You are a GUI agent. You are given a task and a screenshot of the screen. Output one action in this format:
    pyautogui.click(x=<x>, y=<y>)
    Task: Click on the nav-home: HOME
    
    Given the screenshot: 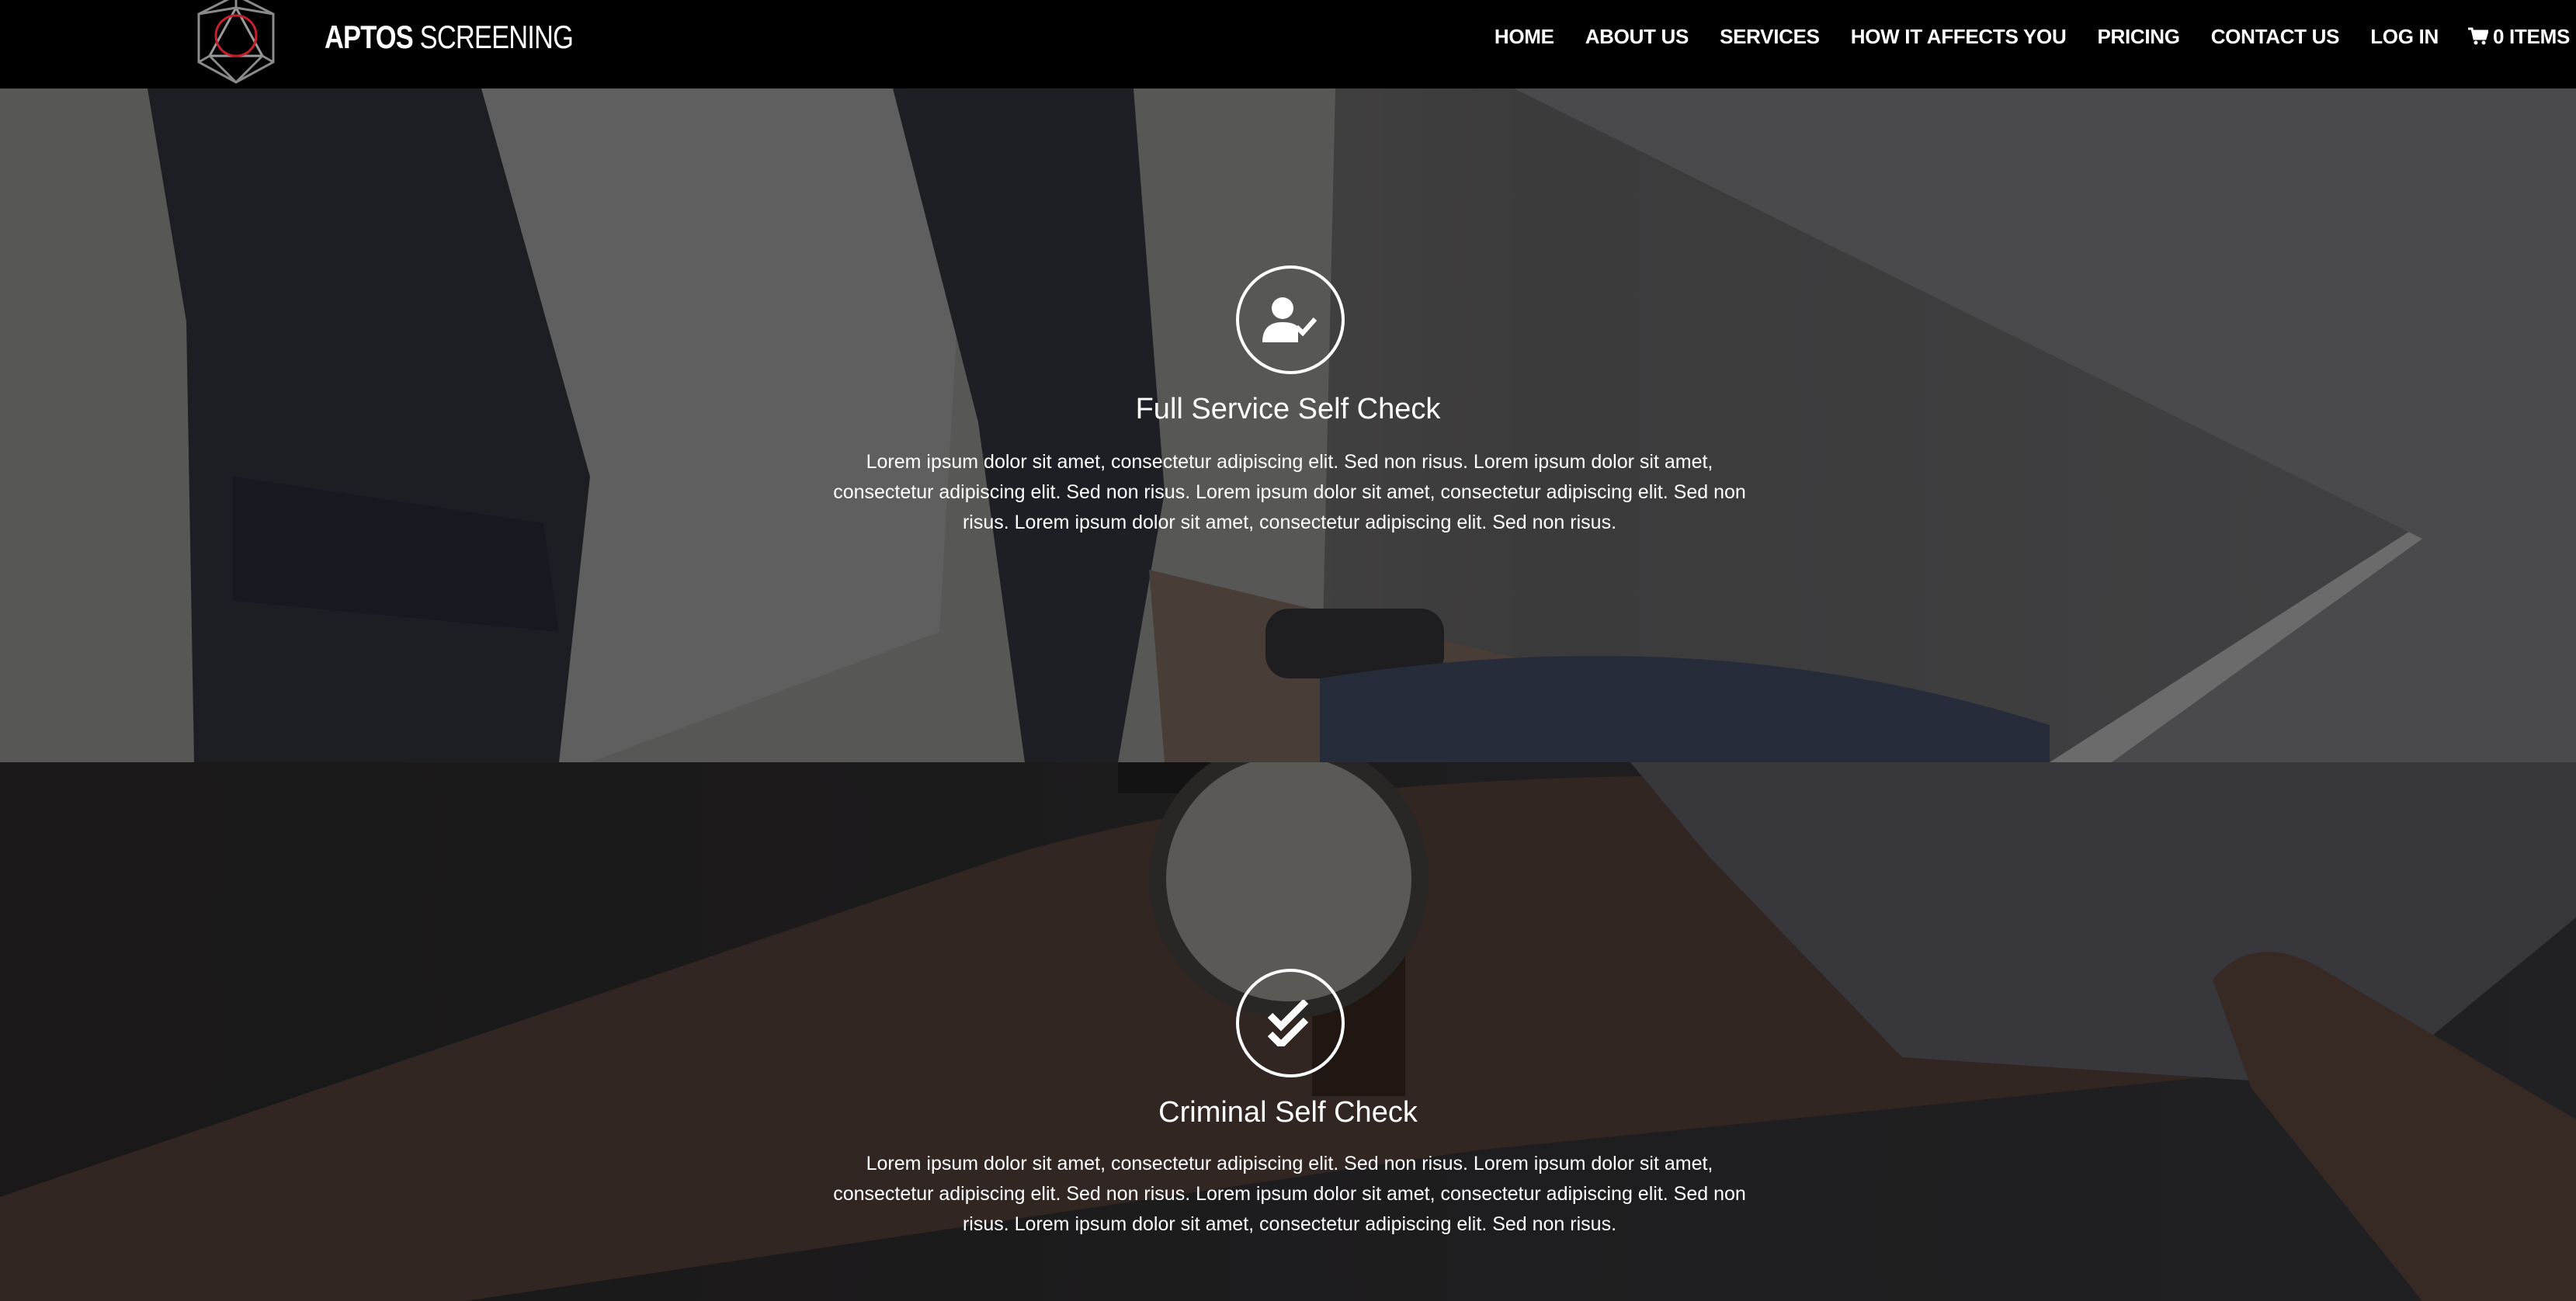 What is the action you would take?
    pyautogui.click(x=1524, y=37)
    